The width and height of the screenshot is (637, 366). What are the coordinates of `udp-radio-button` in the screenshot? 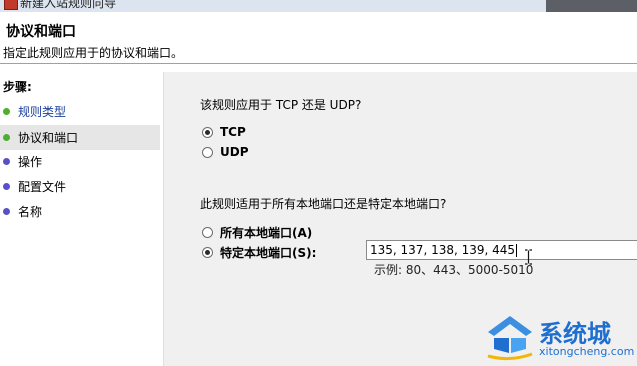 It's located at (207, 152).